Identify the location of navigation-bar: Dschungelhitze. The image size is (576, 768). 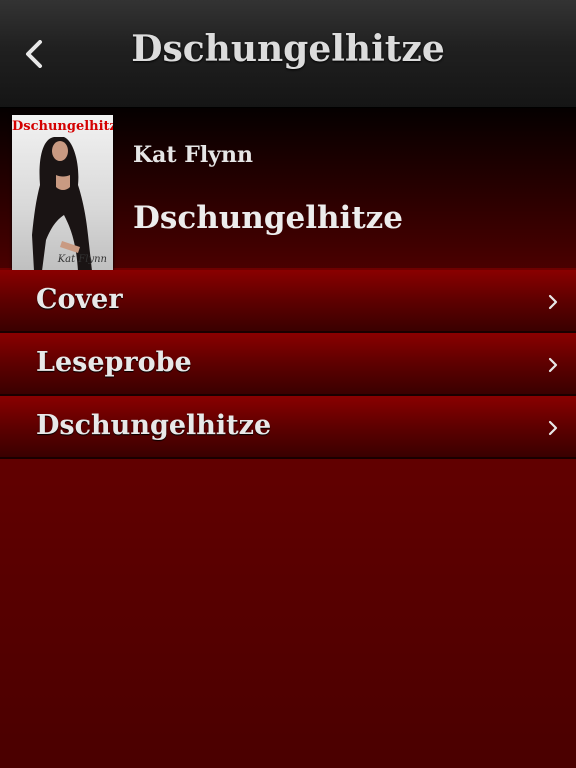
(288, 54).